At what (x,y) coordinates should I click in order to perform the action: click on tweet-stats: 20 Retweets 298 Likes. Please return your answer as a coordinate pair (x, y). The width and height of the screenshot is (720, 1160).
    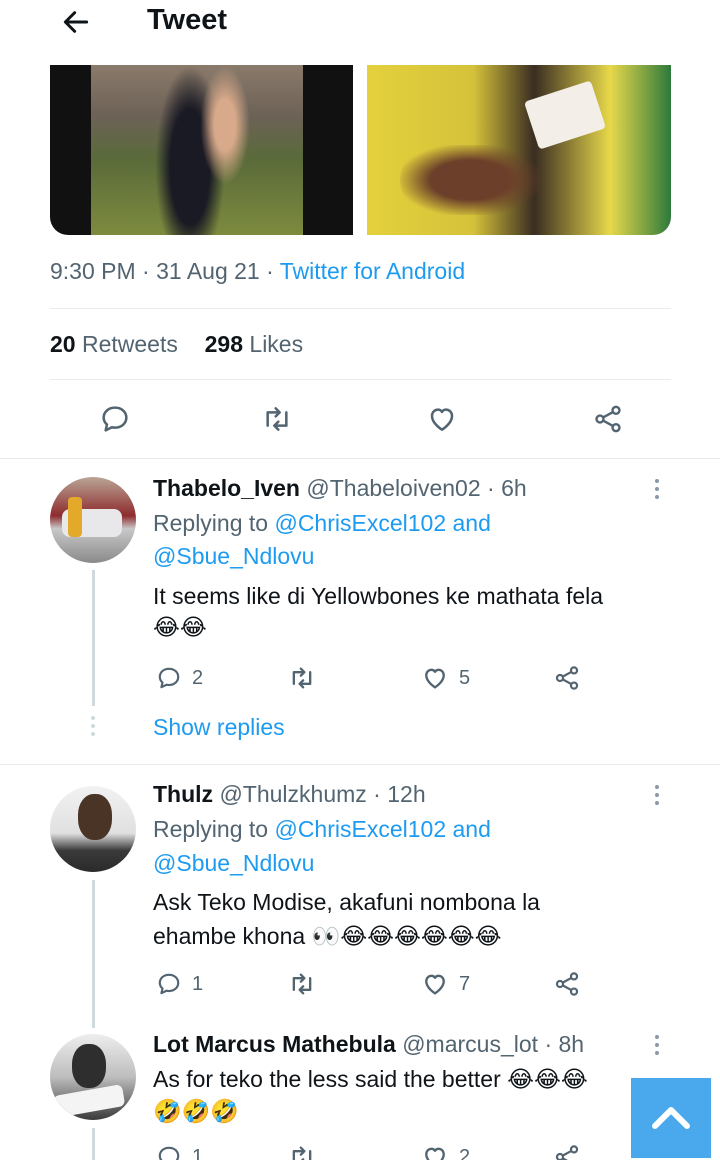
    Looking at the image, I should click on (176, 344).